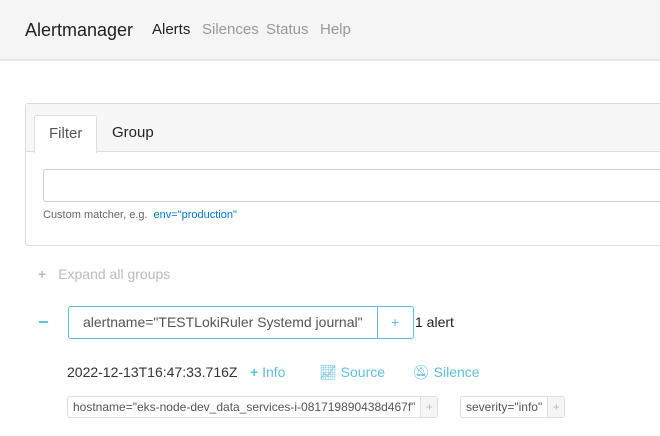 Image resolution: width=660 pixels, height=436 pixels. What do you see at coordinates (395, 322) in the screenshot?
I see `add-filter-button: +` at bounding box center [395, 322].